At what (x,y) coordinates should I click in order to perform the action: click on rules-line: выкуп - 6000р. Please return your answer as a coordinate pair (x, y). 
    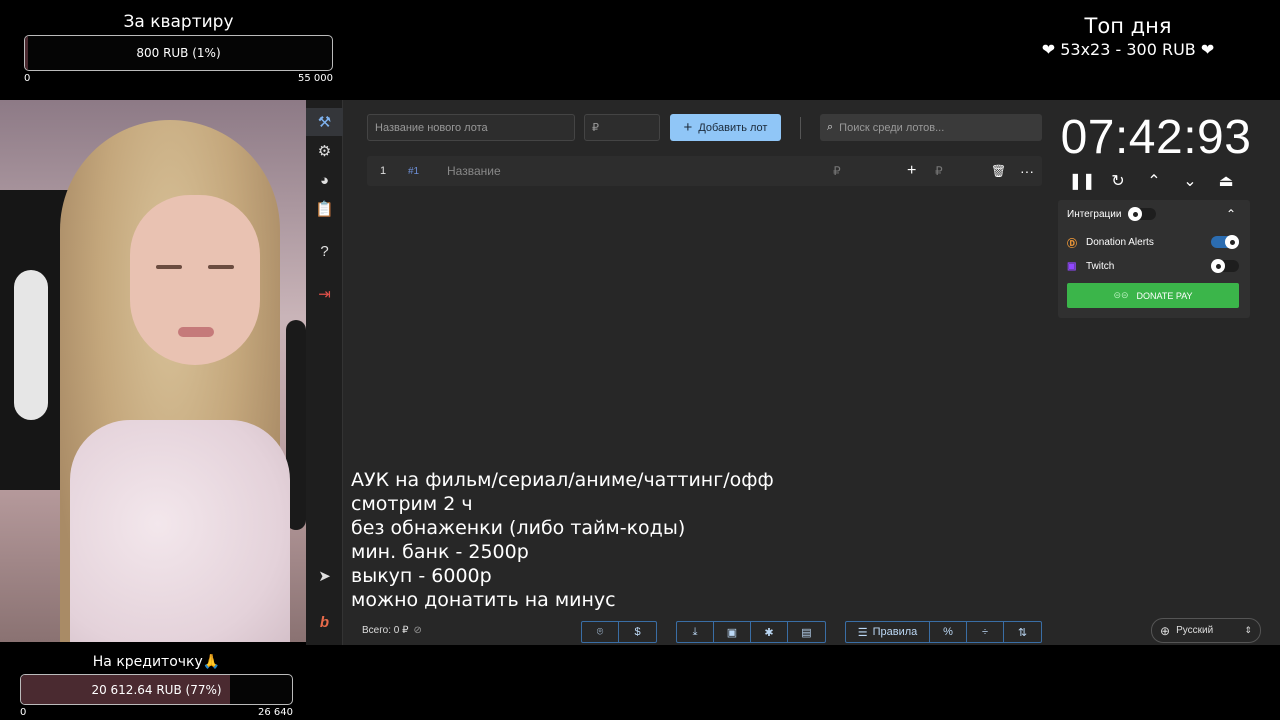
    Looking at the image, I should click on (421, 576).